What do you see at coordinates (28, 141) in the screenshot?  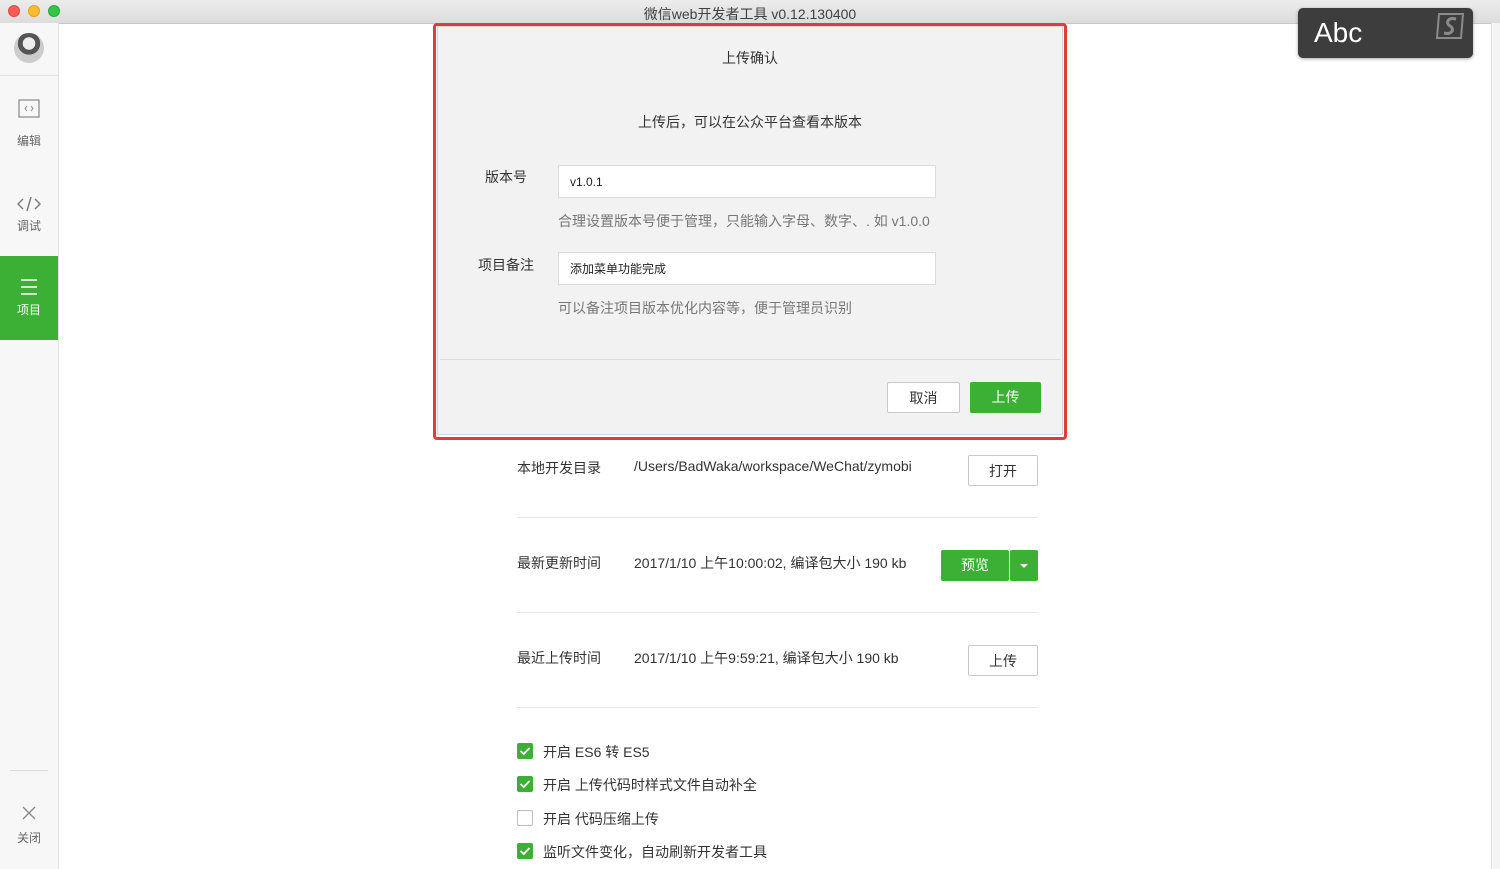 I see `sidebar-item-label: 编辑` at bounding box center [28, 141].